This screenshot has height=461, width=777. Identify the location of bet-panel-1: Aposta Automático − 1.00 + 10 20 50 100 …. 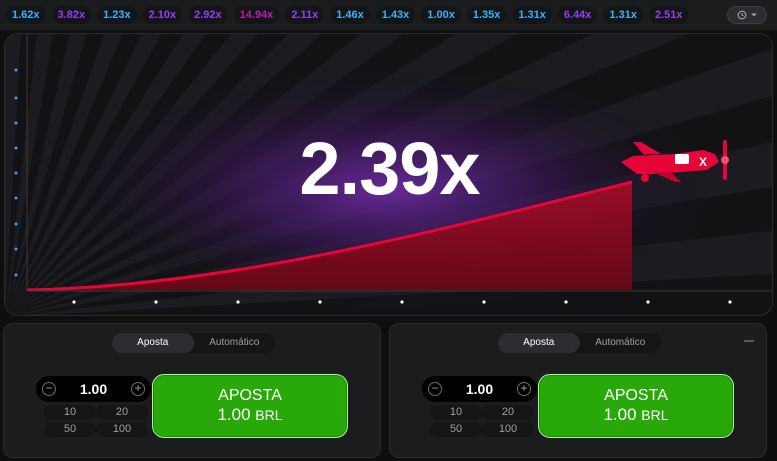
(192, 390).